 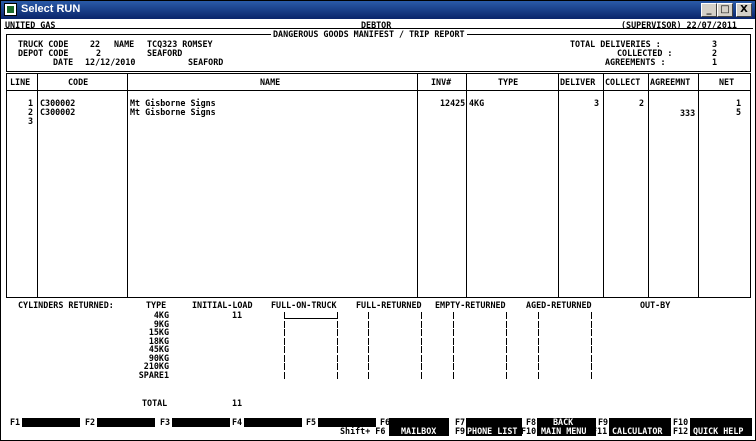 What do you see at coordinates (596, 103) in the screenshot?
I see `row-1-deliver: 3` at bounding box center [596, 103].